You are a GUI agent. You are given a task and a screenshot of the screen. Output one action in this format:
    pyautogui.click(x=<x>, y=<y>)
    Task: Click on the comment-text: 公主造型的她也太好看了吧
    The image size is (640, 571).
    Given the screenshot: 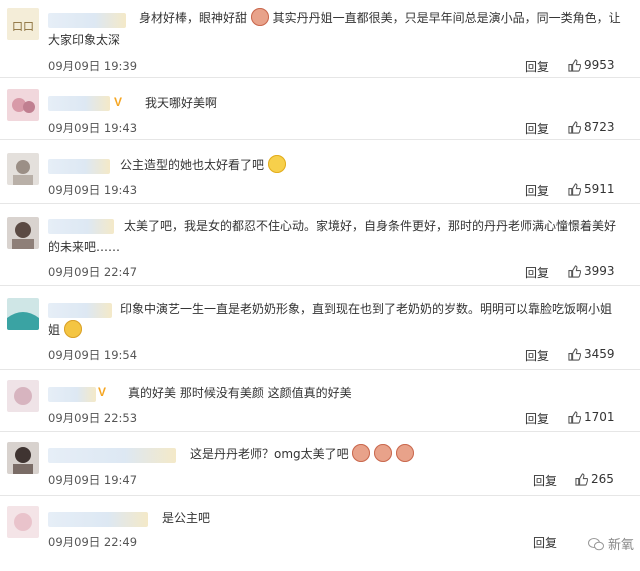 What is the action you would take?
    pyautogui.click(x=203, y=165)
    